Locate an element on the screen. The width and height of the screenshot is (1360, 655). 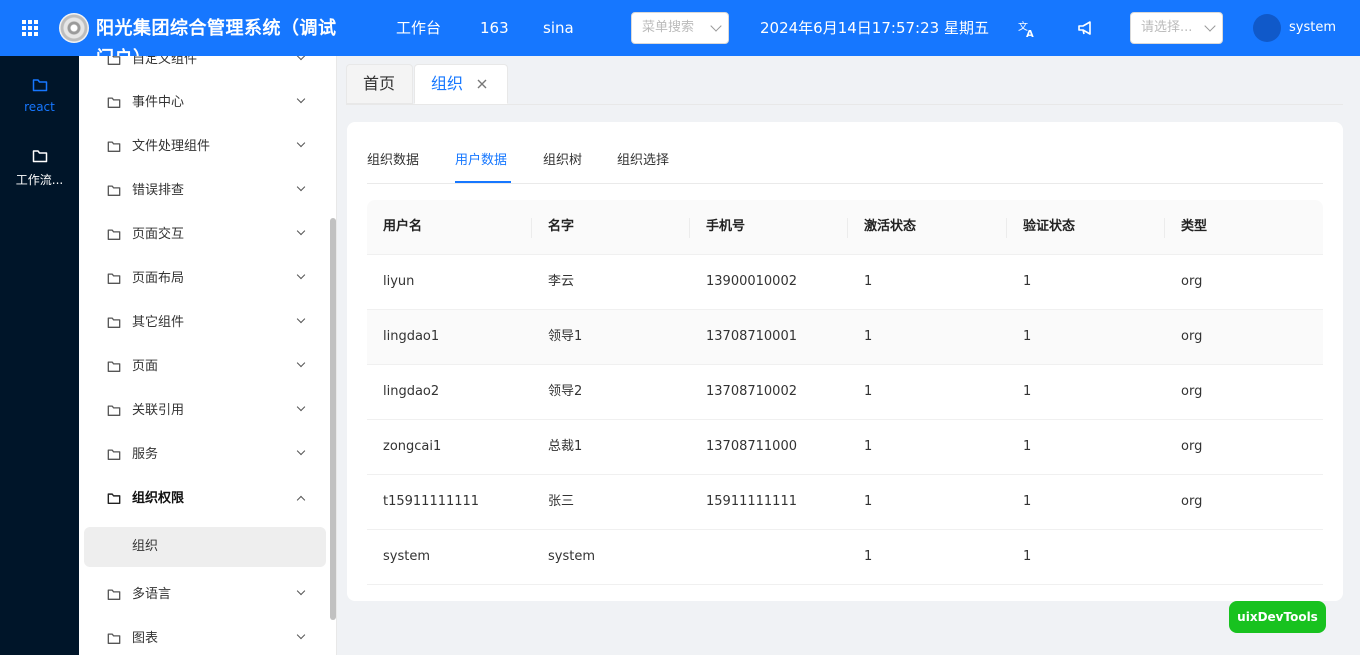
subtab-active-indicator is located at coordinates (483, 182).